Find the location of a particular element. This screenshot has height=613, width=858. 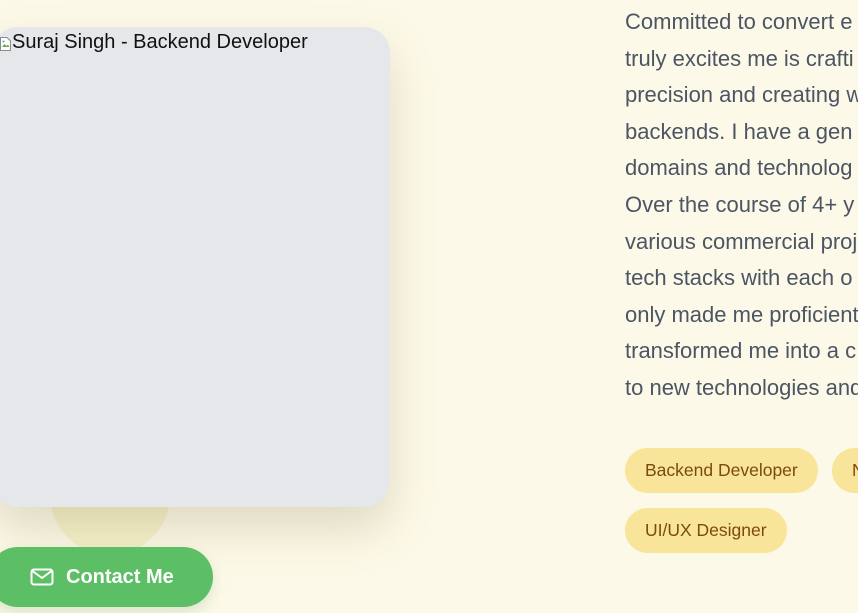

mail-icon is located at coordinates (42, 577).